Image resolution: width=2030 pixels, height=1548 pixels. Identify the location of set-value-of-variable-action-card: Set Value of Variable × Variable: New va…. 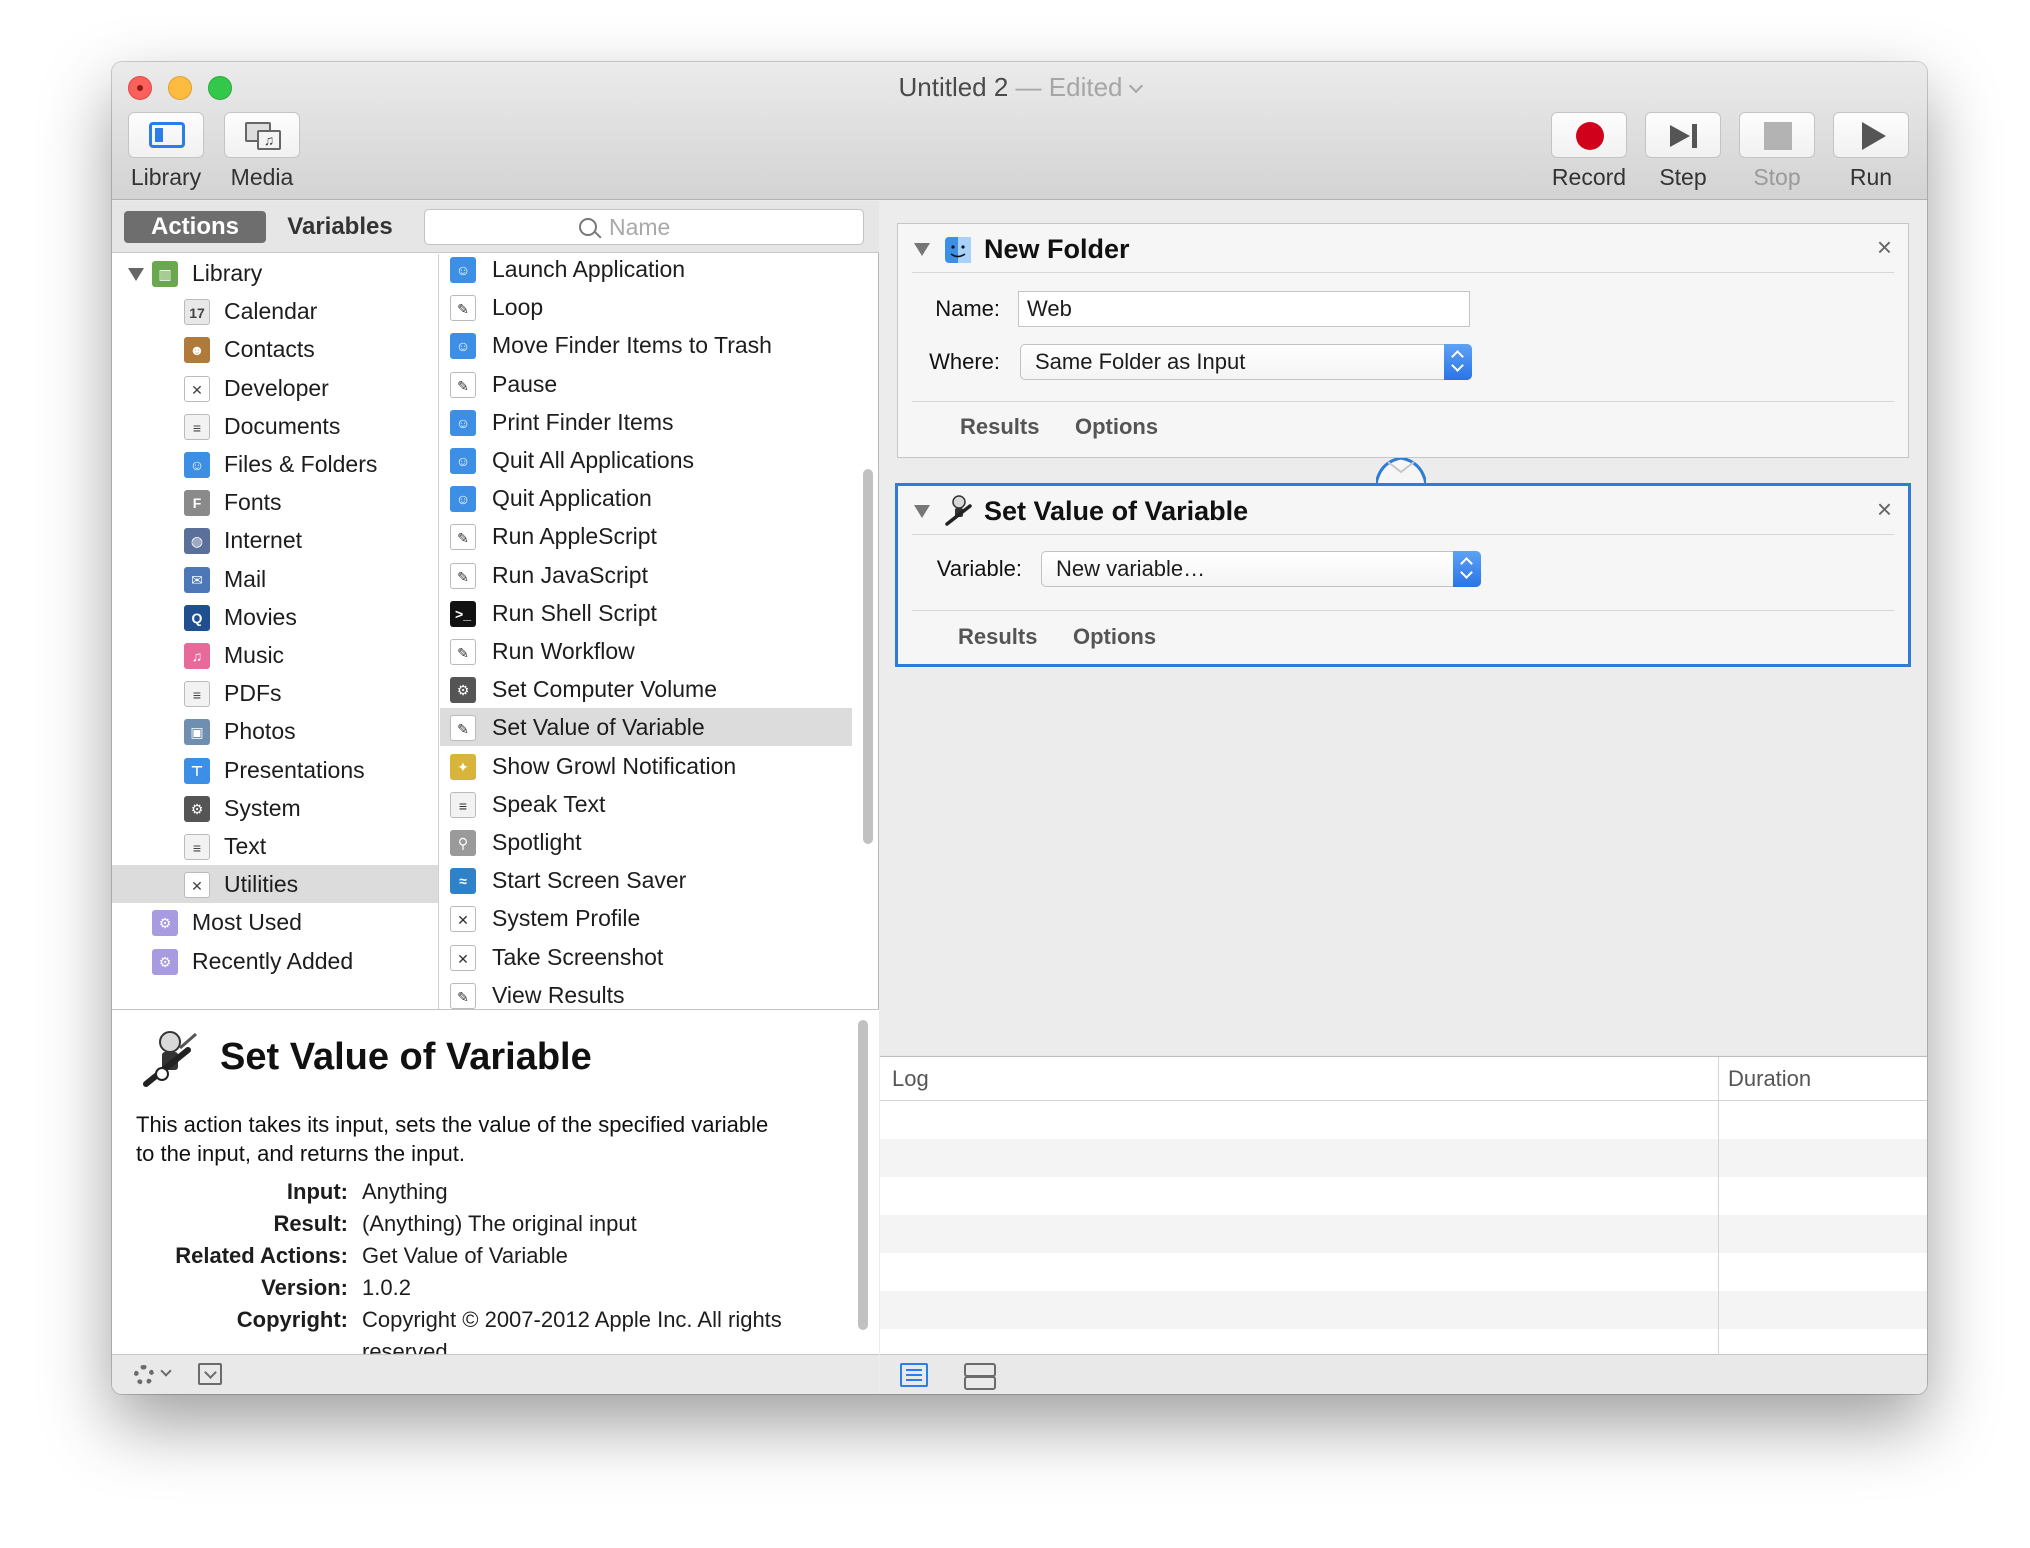
(1403, 575).